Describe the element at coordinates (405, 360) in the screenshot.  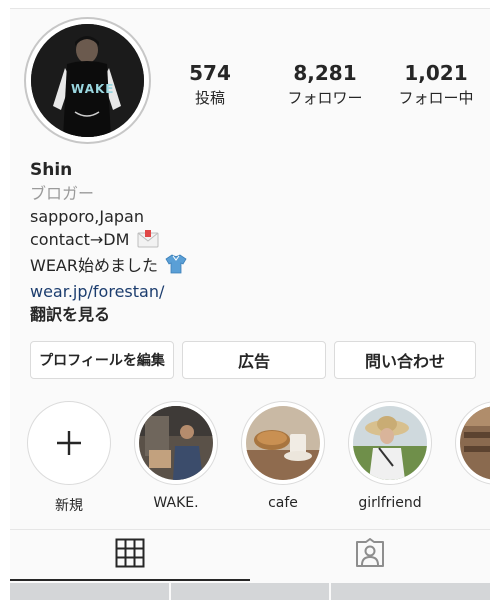
I see `contact-button: 問い合わせ` at that location.